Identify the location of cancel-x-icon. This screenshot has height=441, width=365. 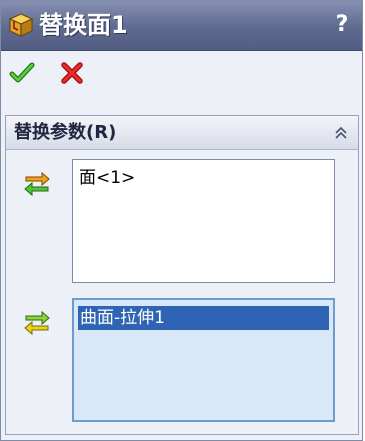
(72, 73).